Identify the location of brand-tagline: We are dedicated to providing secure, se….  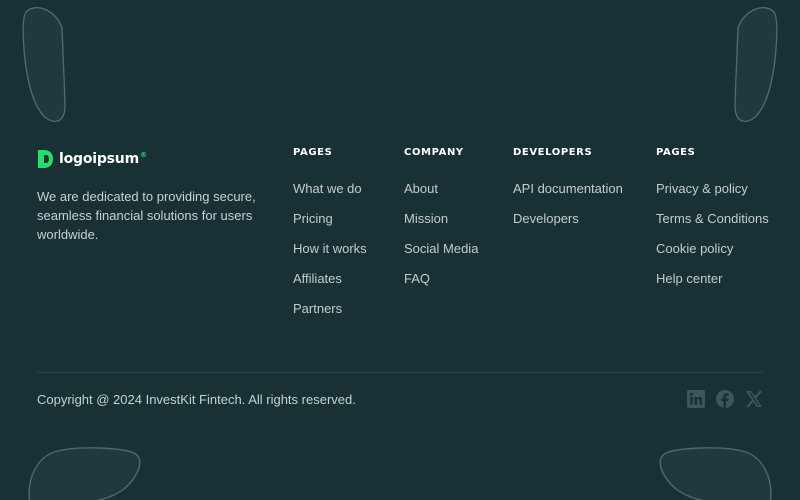
(146, 215).